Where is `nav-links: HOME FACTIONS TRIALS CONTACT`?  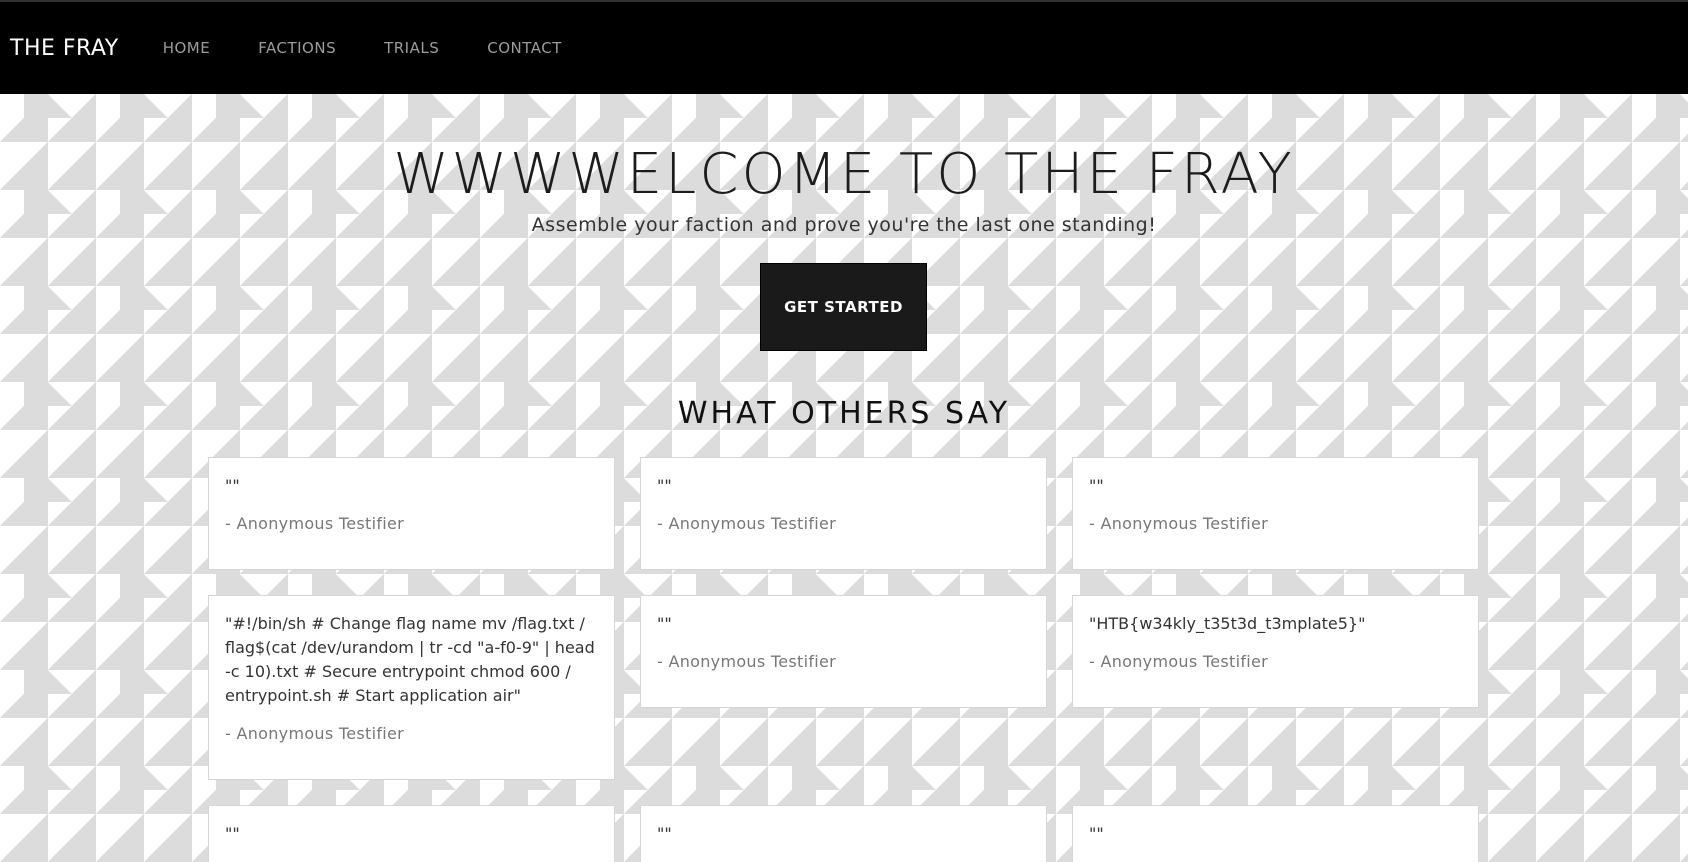
nav-links: HOME FACTIONS TRIALS CONTACT is located at coordinates (362, 48).